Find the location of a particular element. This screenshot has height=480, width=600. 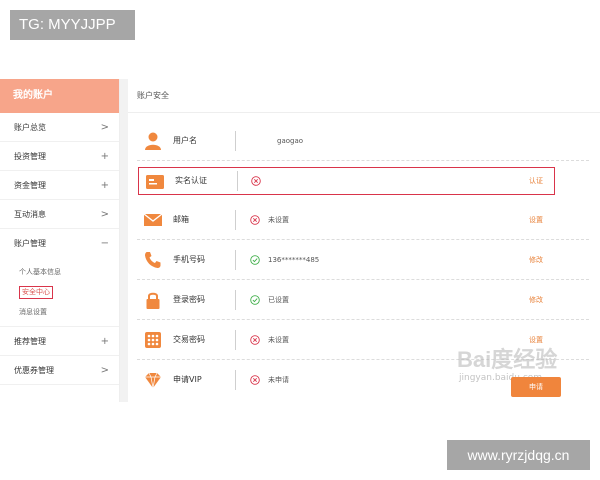

row-label: 交易密码 is located at coordinates (189, 339).